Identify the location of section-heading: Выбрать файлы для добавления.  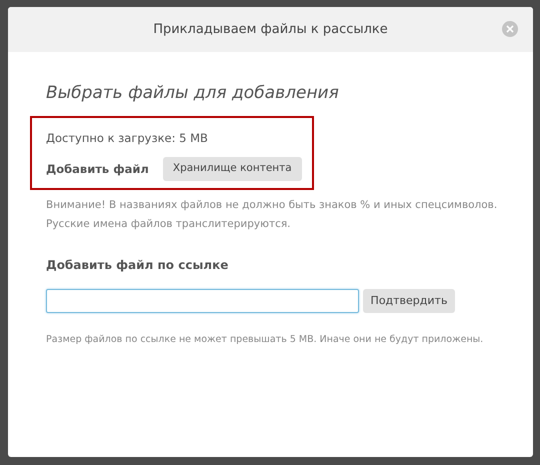
(192, 93).